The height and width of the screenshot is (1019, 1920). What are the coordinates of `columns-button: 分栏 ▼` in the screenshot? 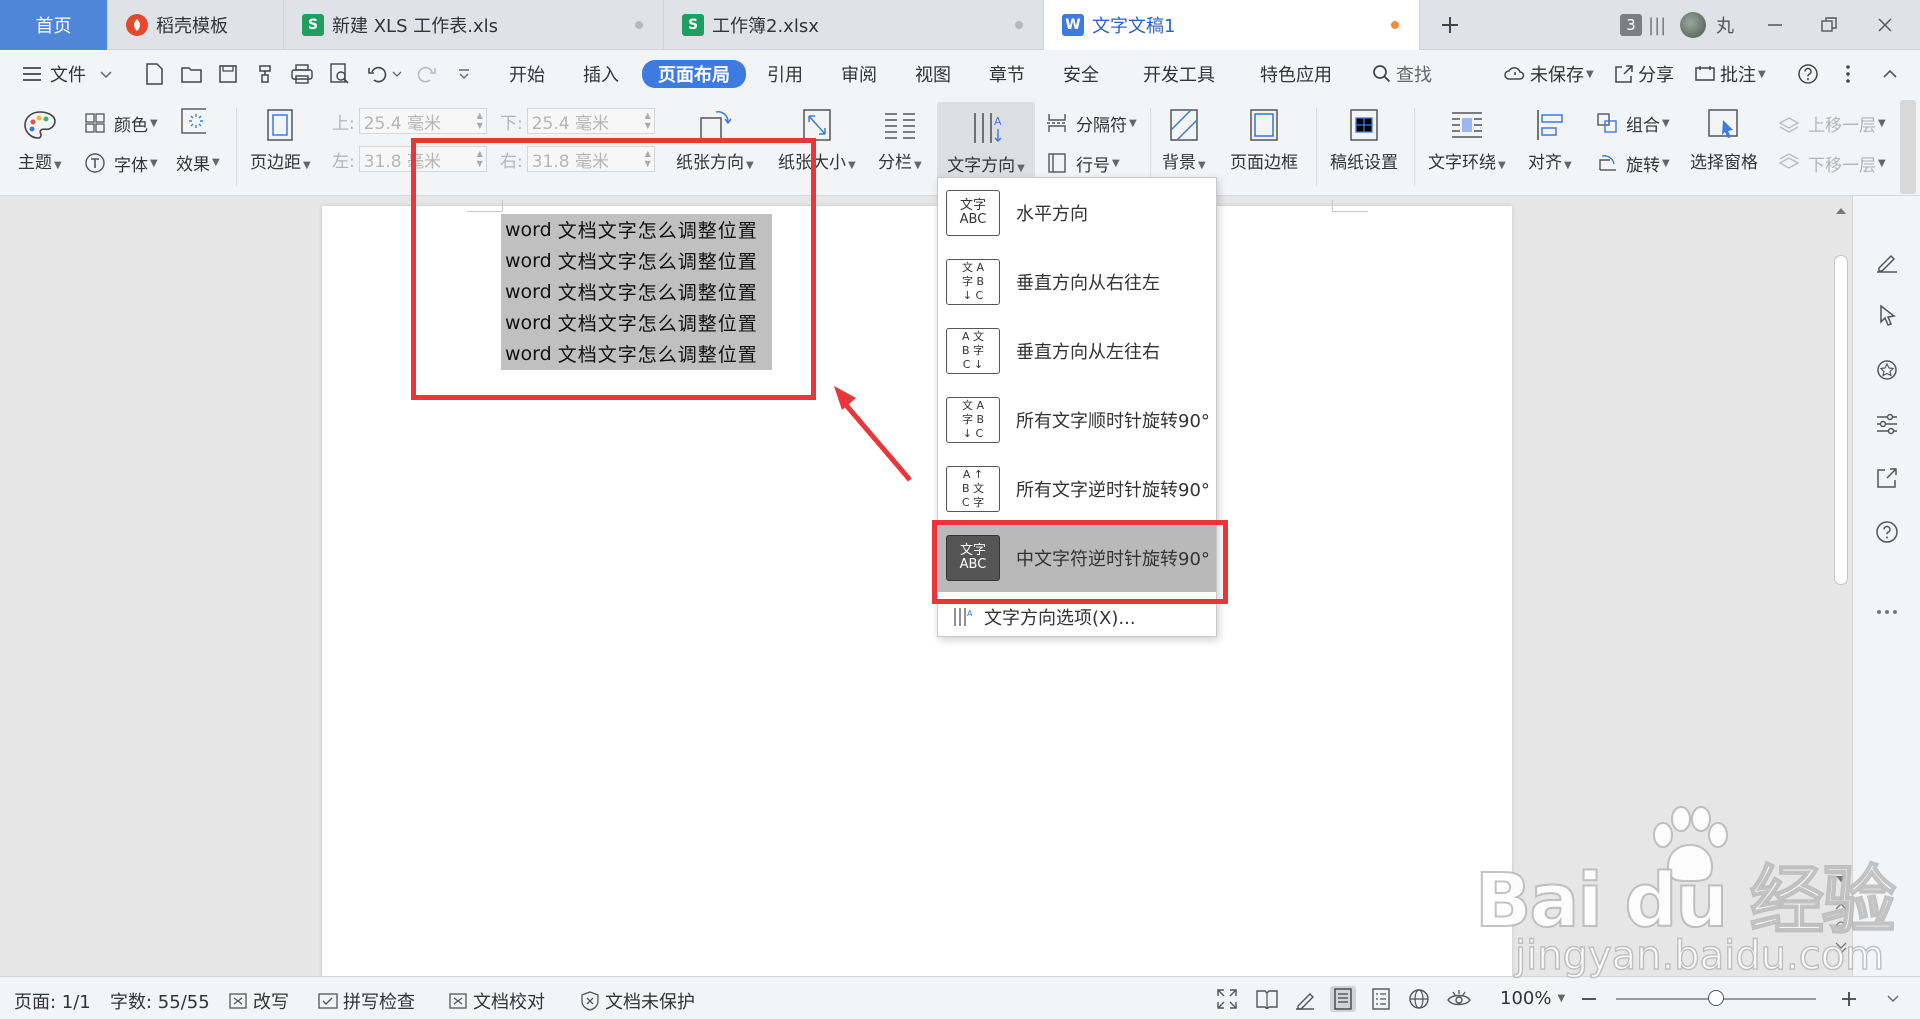 It's located at (900, 140).